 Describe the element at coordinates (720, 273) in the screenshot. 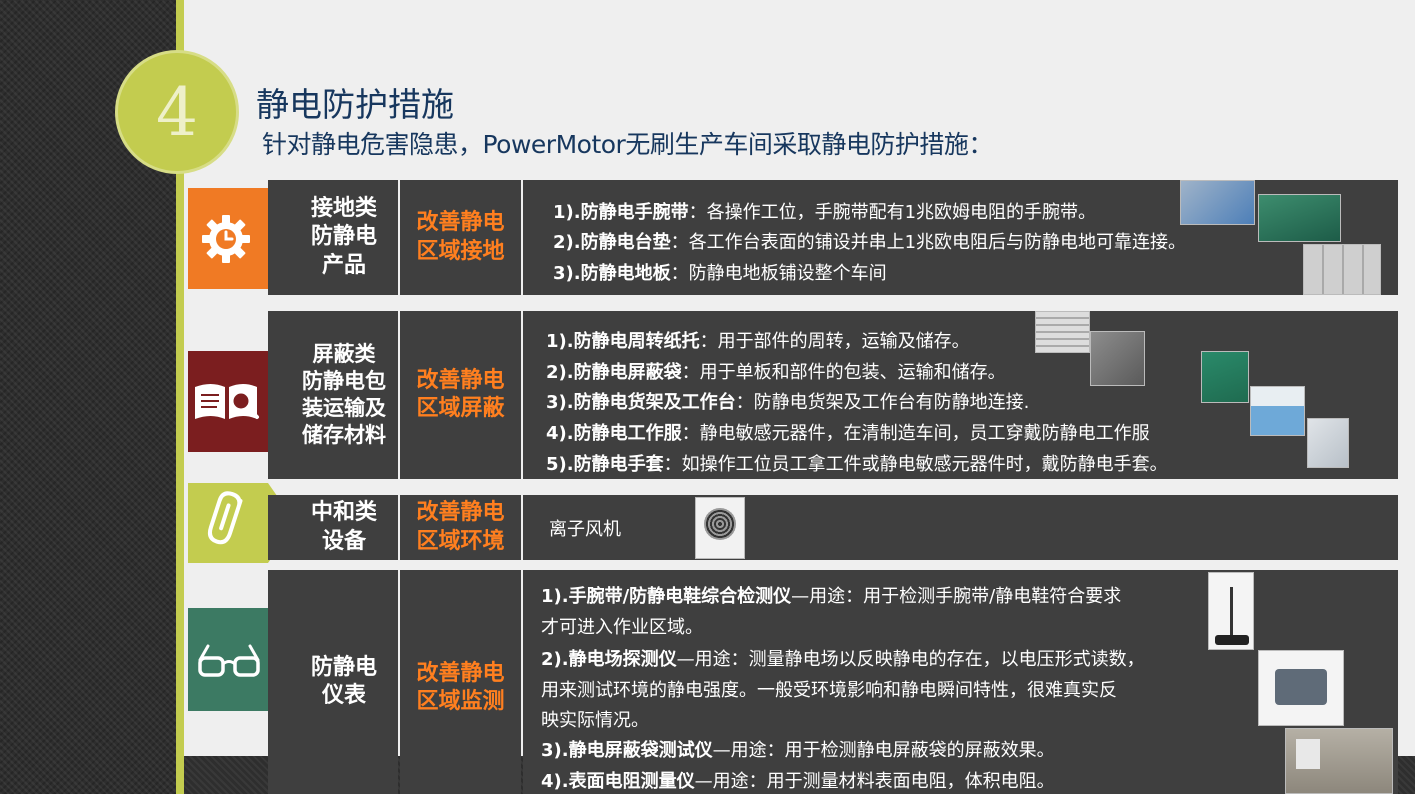

I see `list-item: 3).防静电地板：防静电地板铺设整个车间` at that location.